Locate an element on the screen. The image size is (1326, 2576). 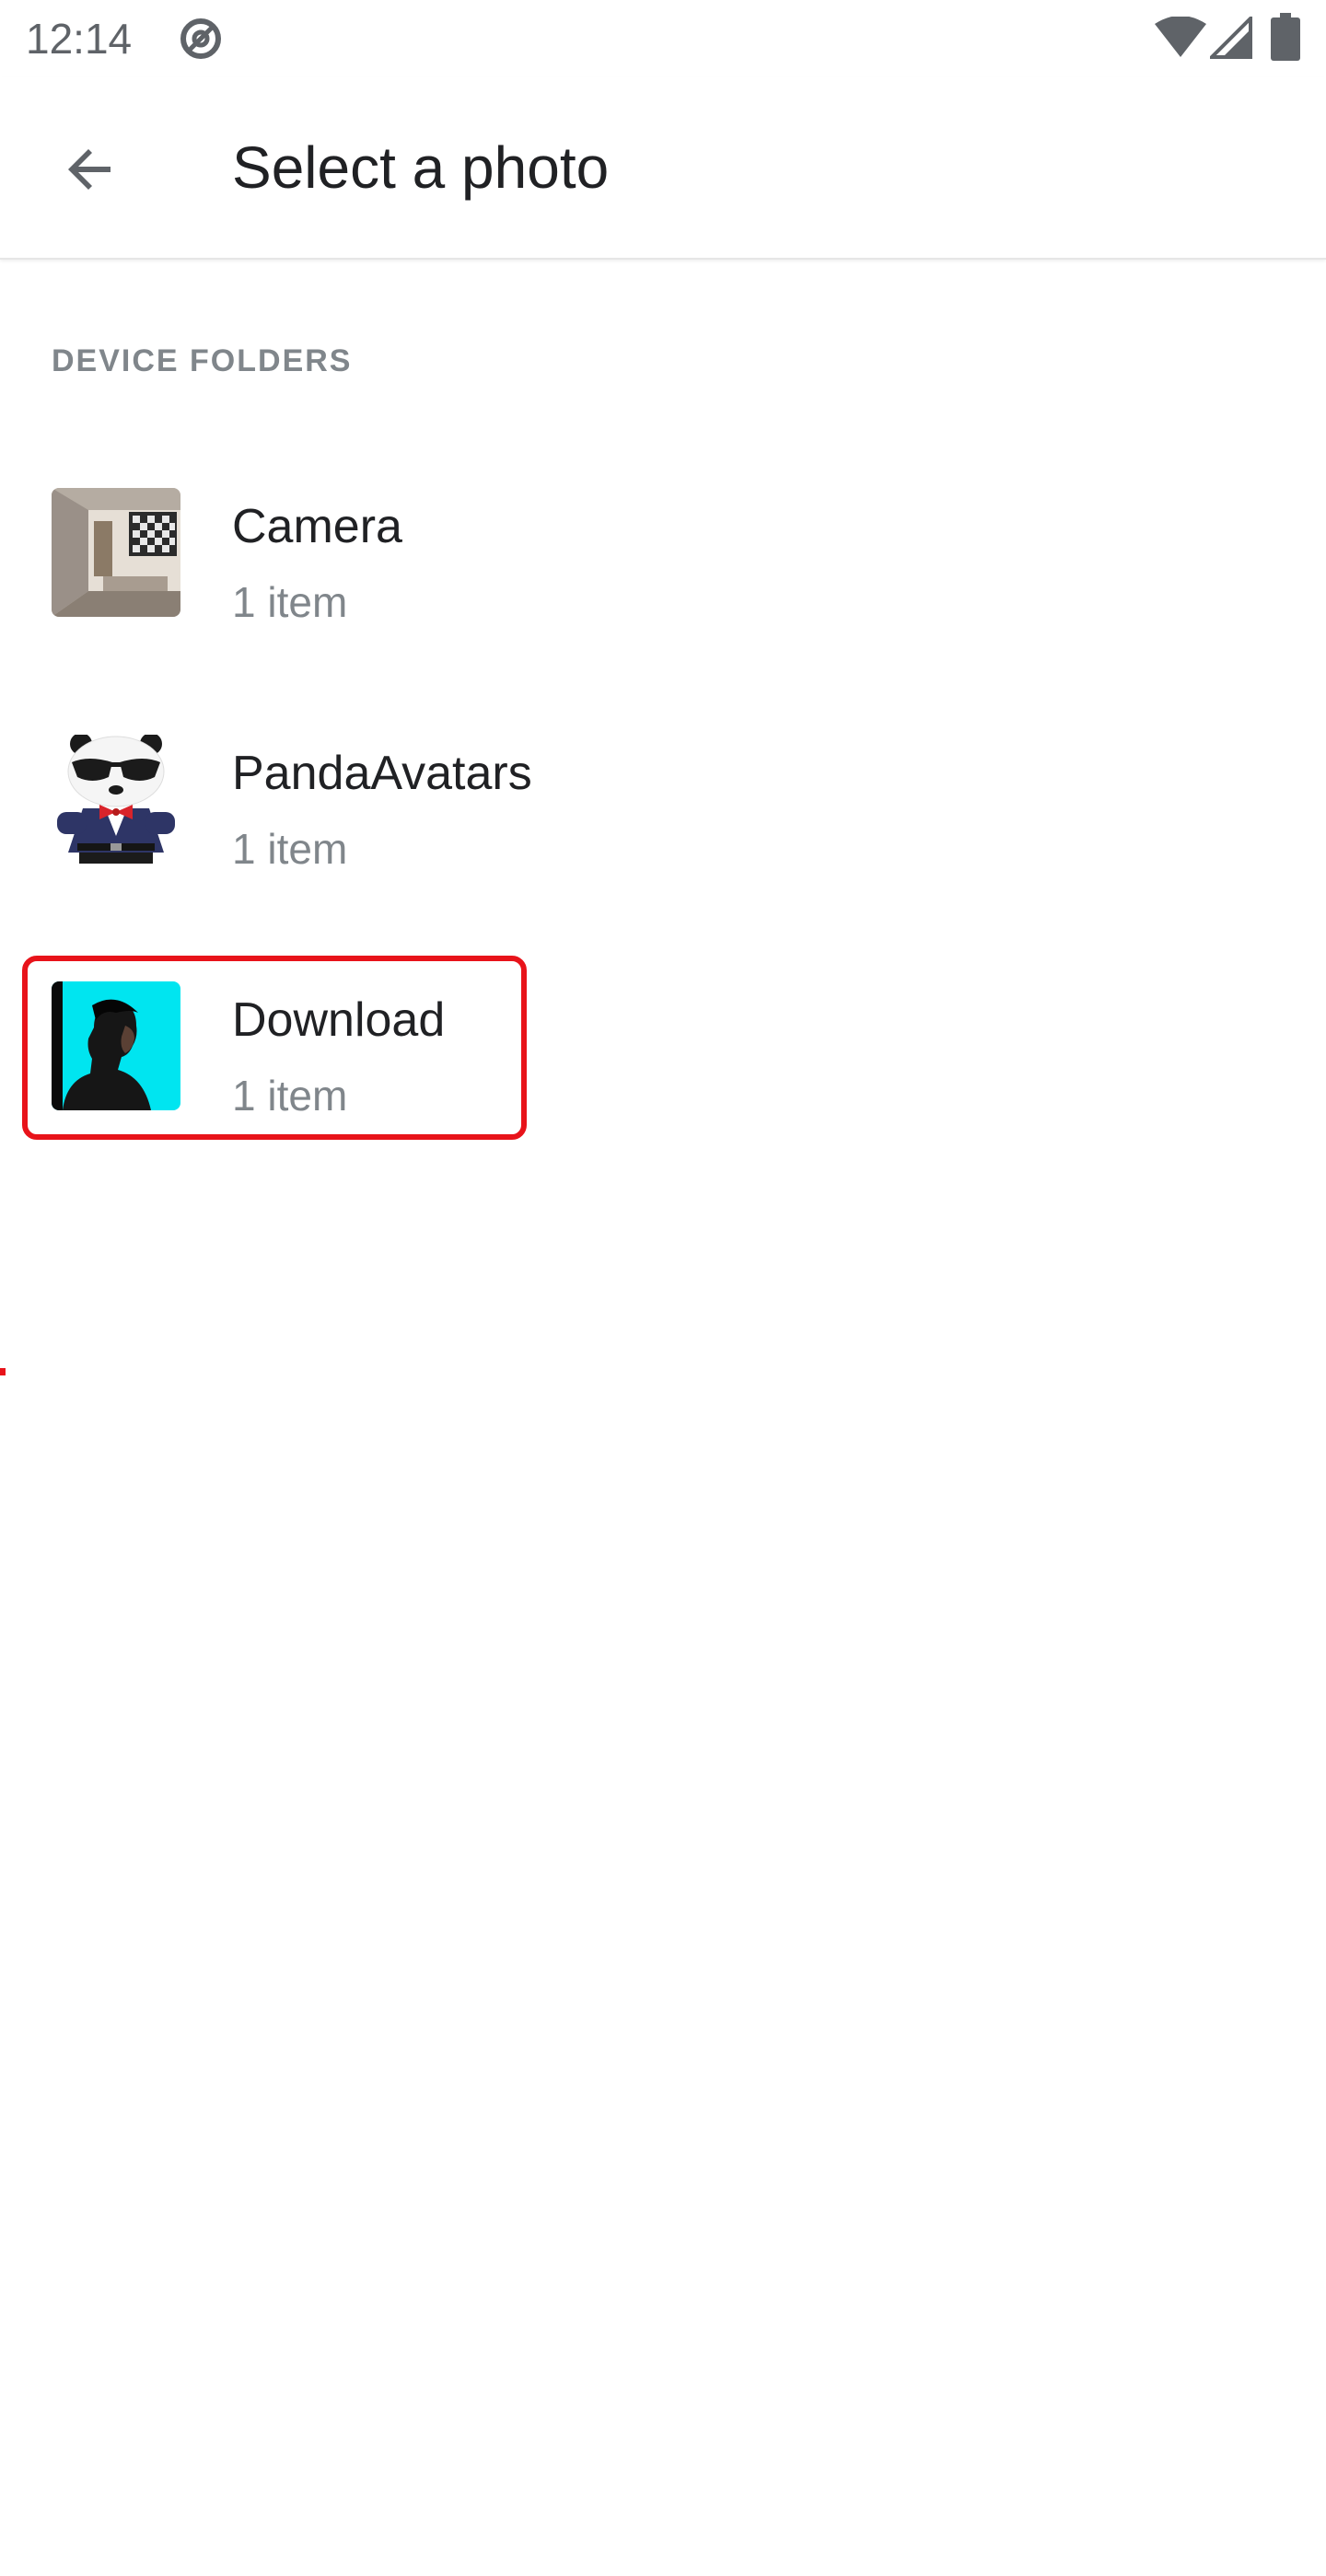
back-button is located at coordinates (90, 169).